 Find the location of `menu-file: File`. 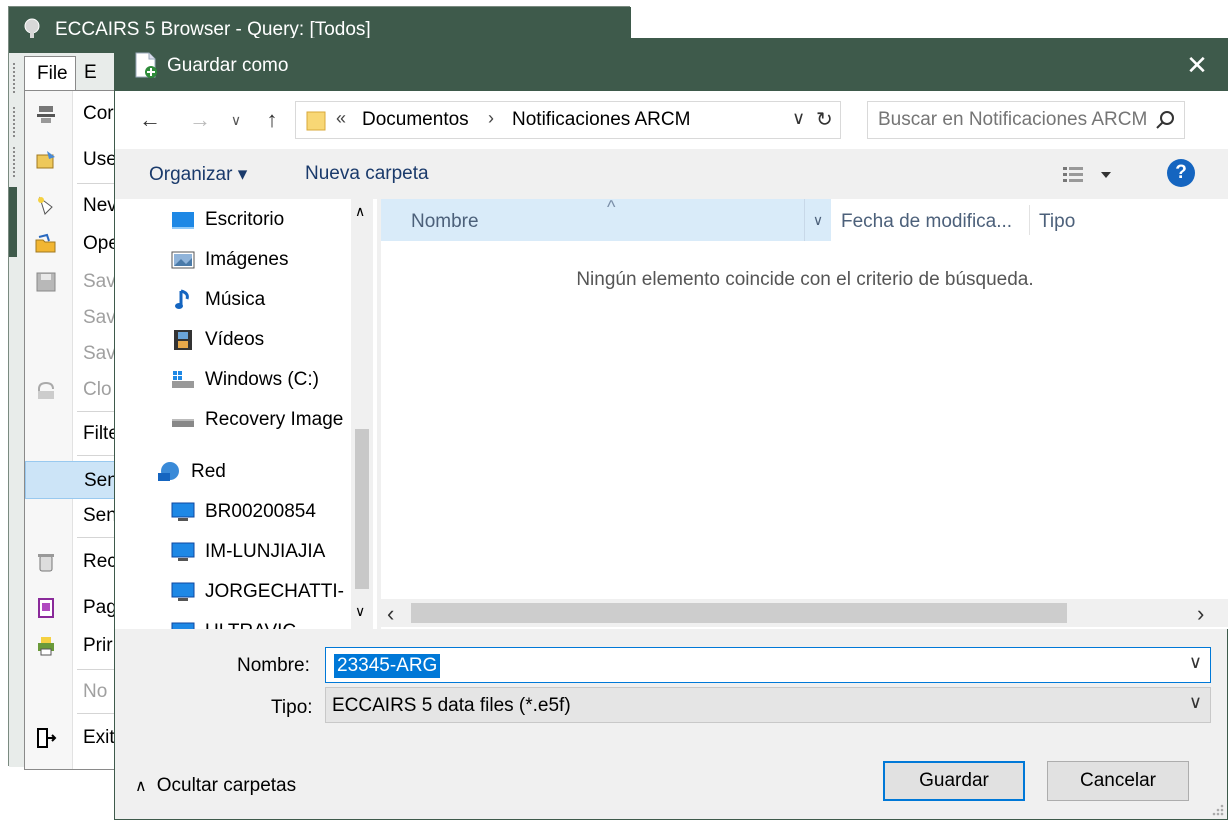

menu-file: File is located at coordinates (50, 73).